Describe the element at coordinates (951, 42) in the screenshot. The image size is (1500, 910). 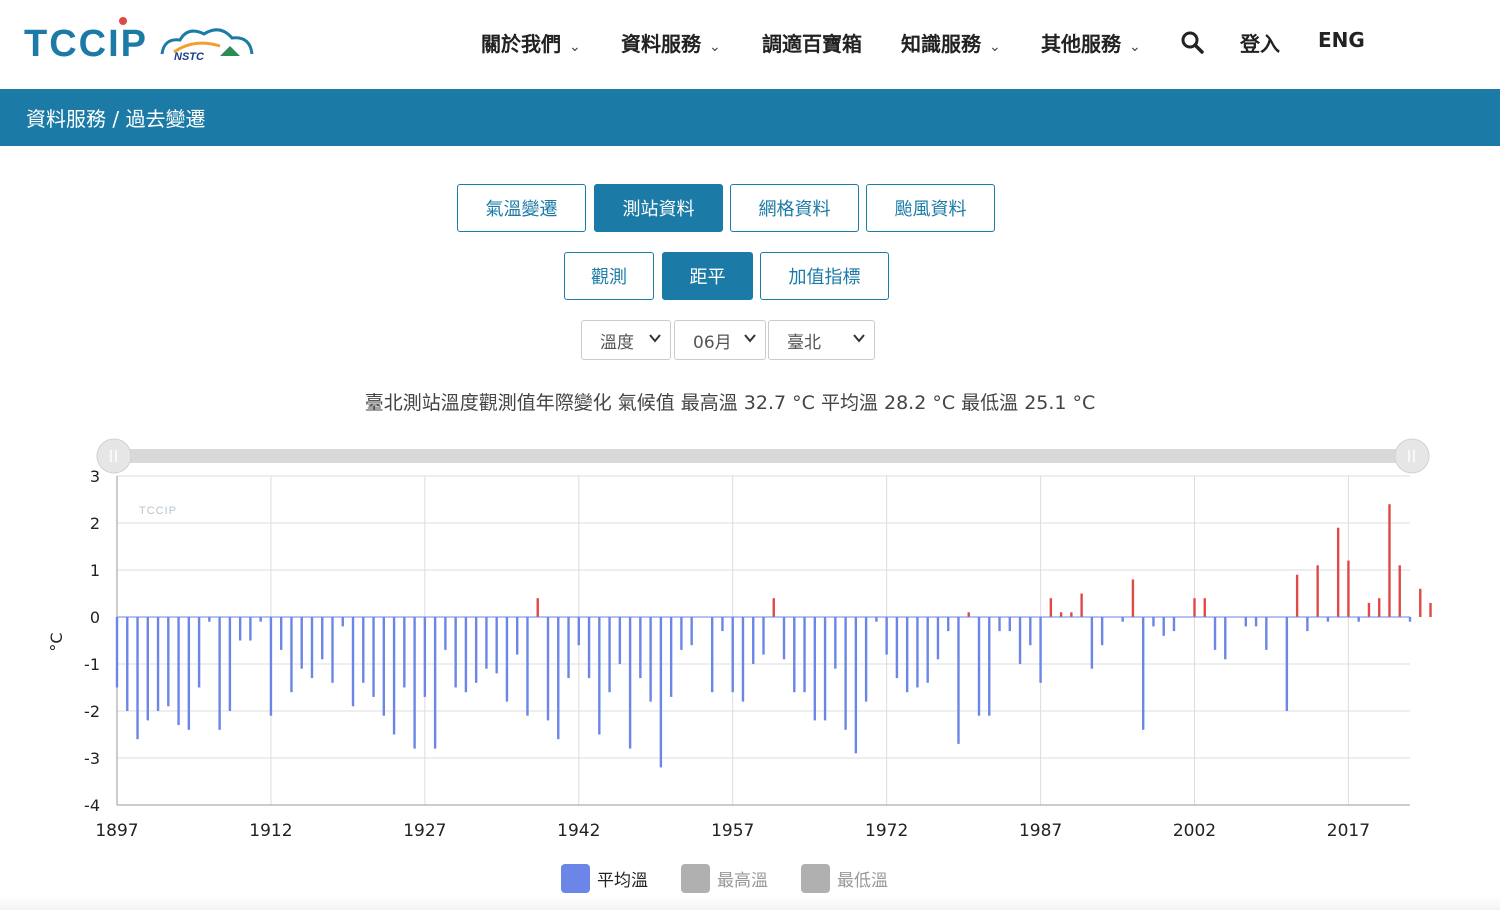
I see `nav-knowledge: 知識服務 ⌄` at that location.